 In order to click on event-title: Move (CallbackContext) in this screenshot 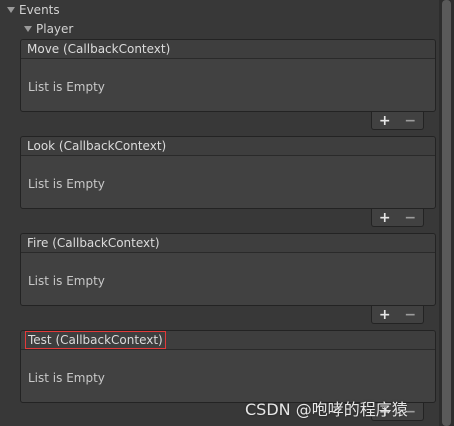, I will do `click(99, 49)`.